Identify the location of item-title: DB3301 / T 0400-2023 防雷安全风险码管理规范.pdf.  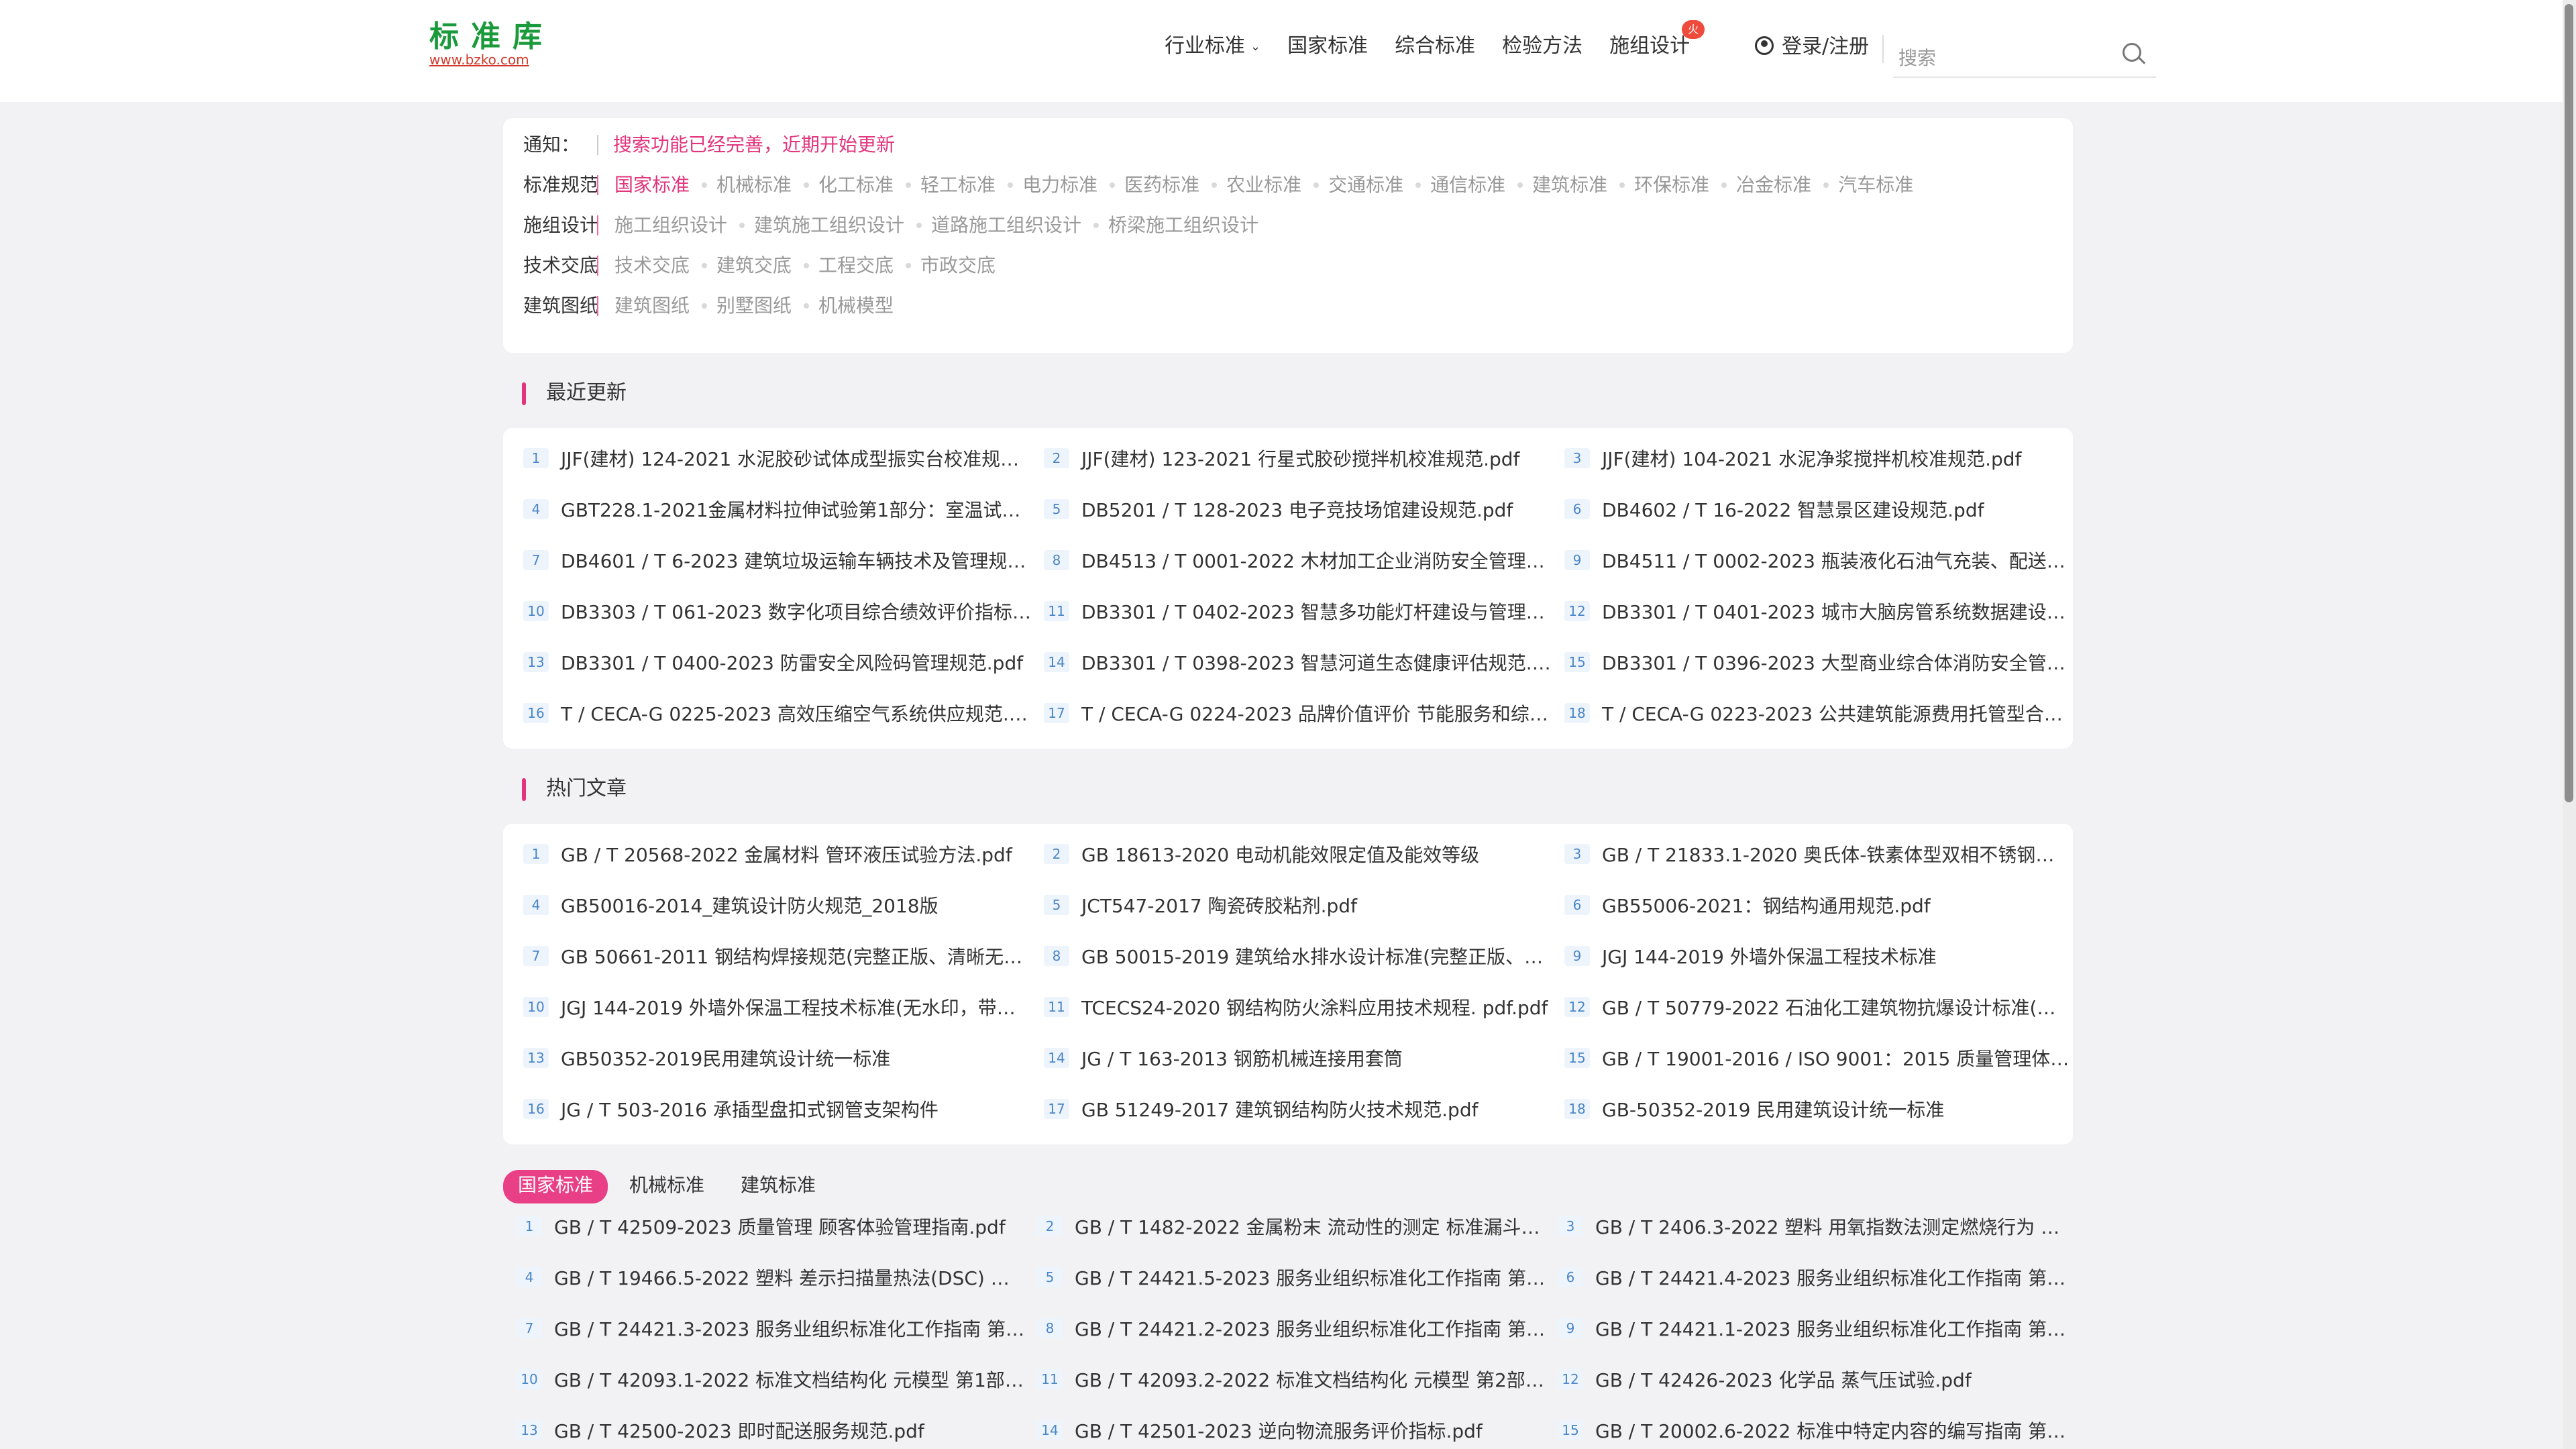
(792, 663).